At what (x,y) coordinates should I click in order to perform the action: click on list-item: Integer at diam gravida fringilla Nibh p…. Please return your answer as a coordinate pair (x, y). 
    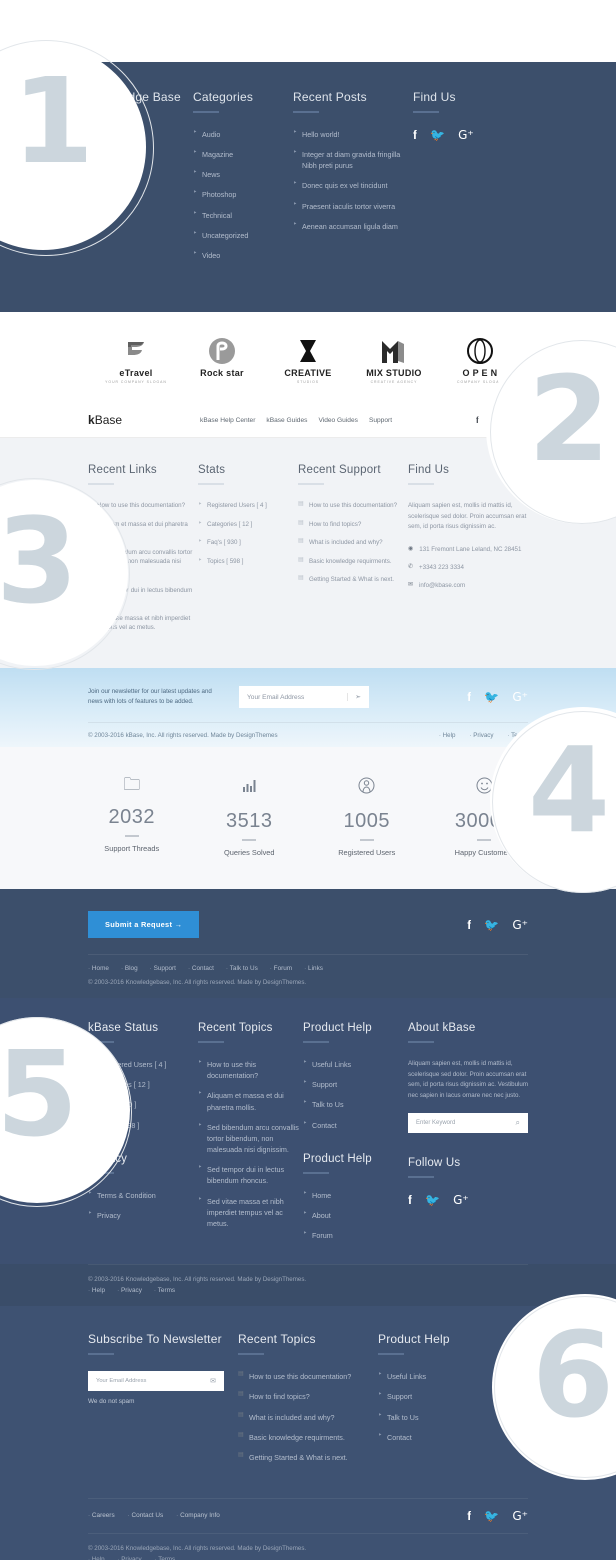
    Looking at the image, I should click on (353, 159).